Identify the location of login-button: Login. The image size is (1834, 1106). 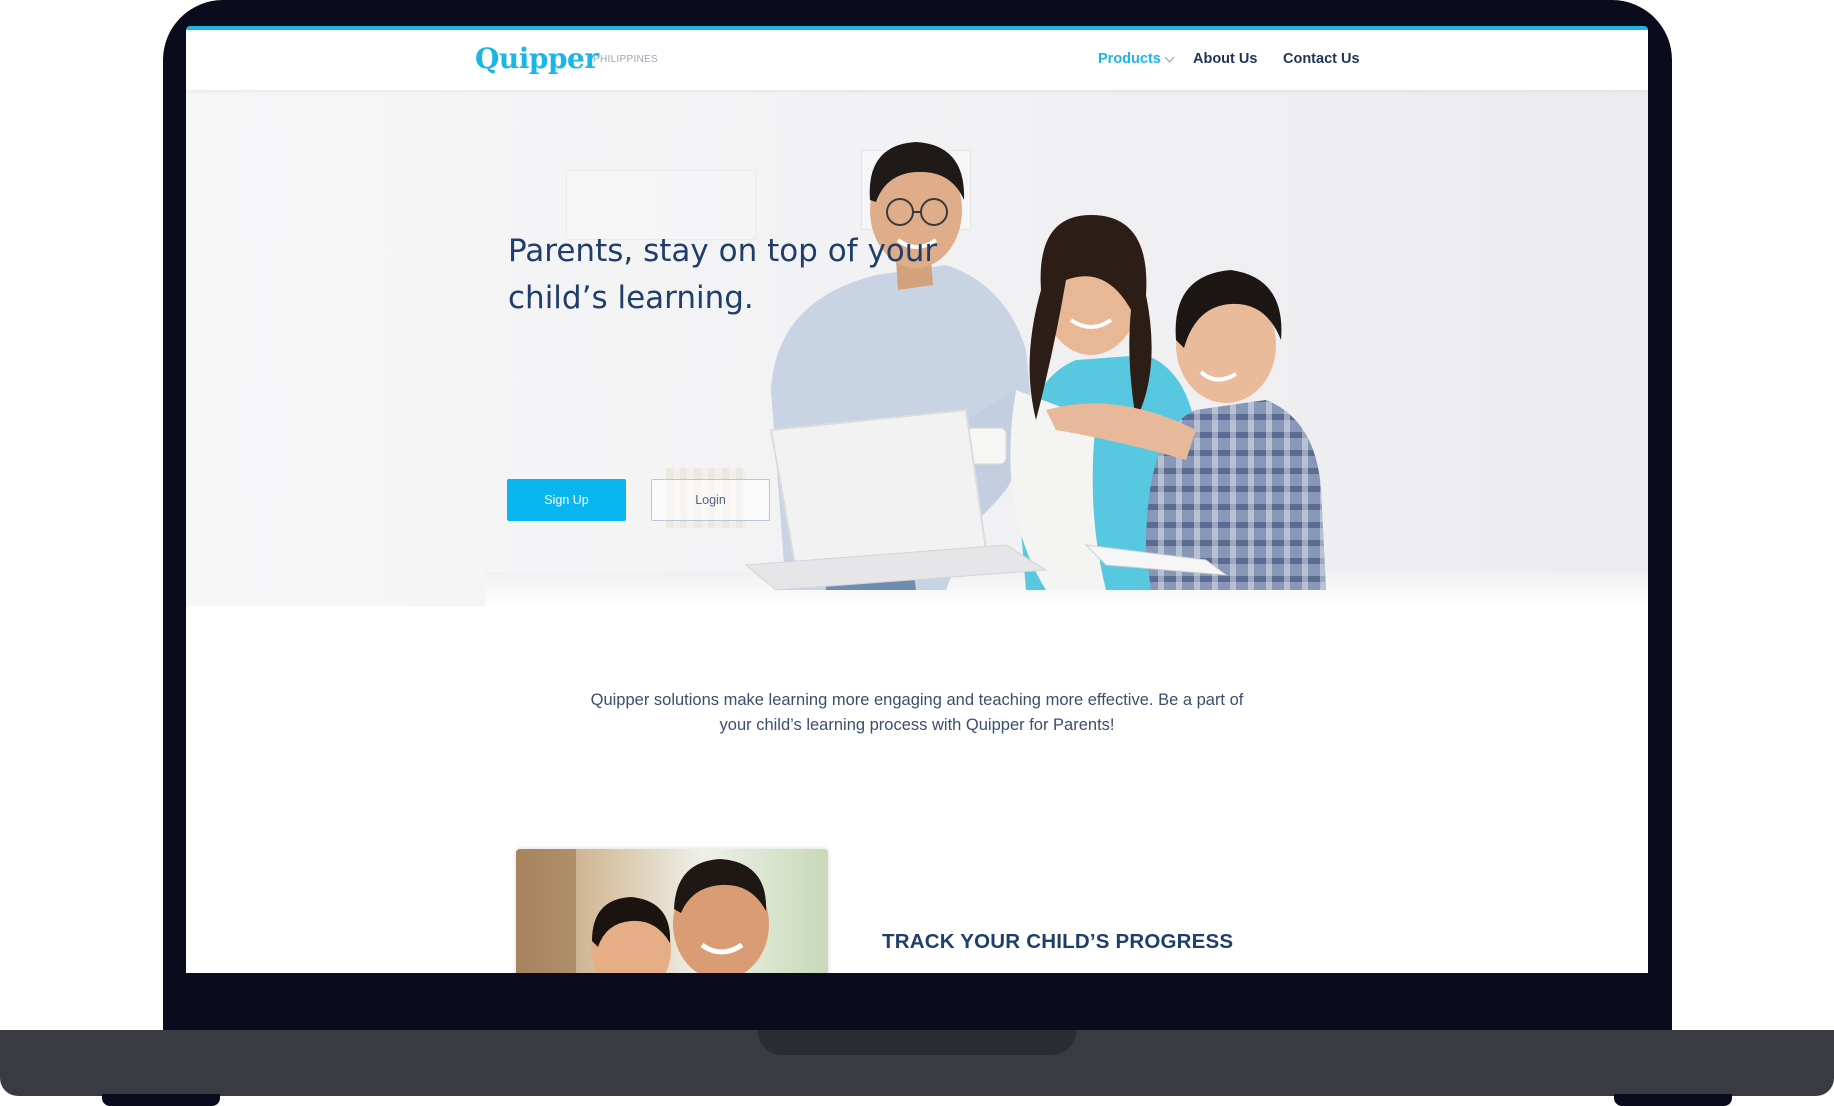
(710, 500).